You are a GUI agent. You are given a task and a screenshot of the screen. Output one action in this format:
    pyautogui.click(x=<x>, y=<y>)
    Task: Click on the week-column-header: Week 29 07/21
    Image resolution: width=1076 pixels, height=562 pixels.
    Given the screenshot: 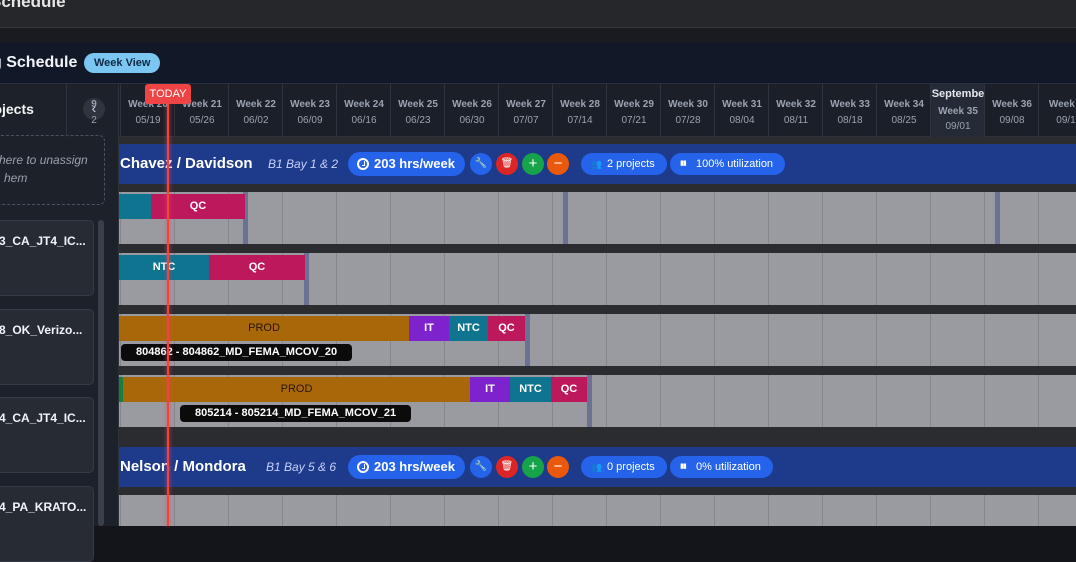 What is the action you would take?
    pyautogui.click(x=633, y=110)
    